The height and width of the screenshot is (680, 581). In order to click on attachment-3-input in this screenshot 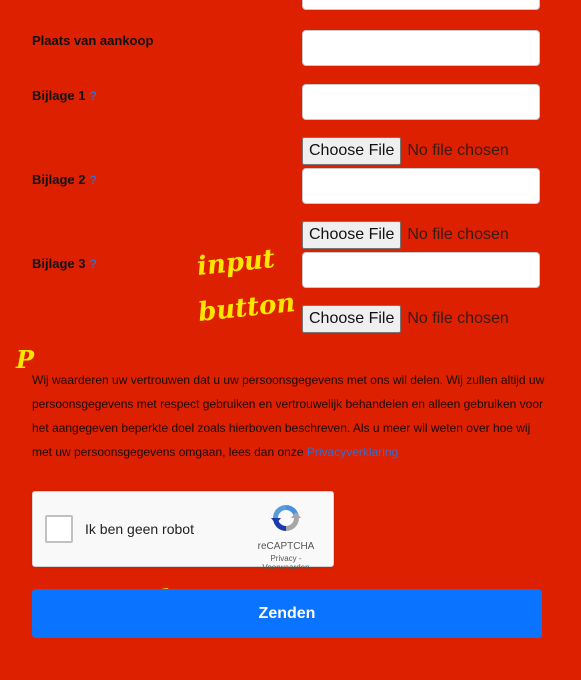, I will do `click(421, 270)`.